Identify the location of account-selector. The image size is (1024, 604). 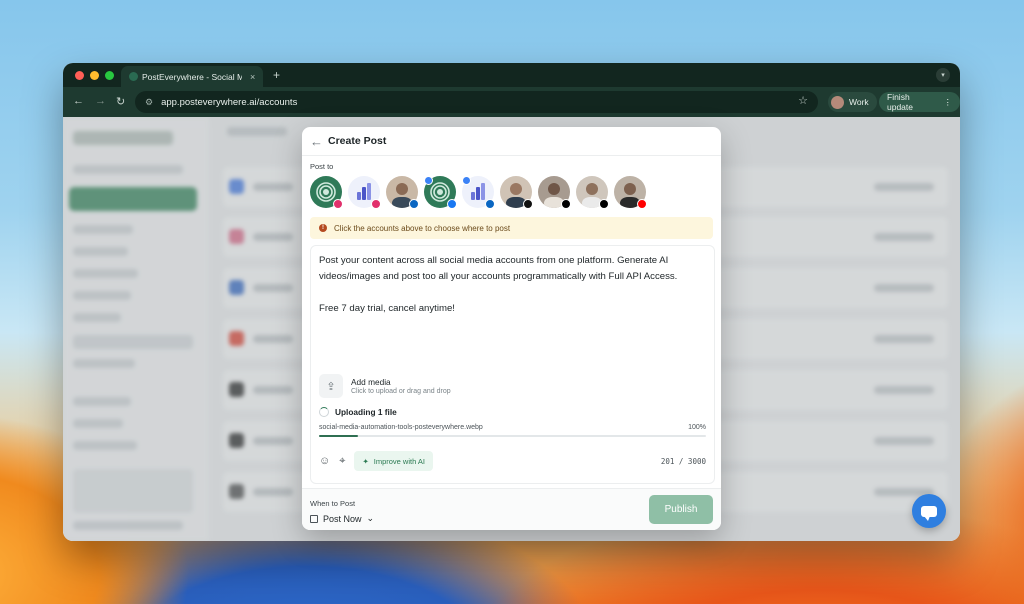
(478, 192).